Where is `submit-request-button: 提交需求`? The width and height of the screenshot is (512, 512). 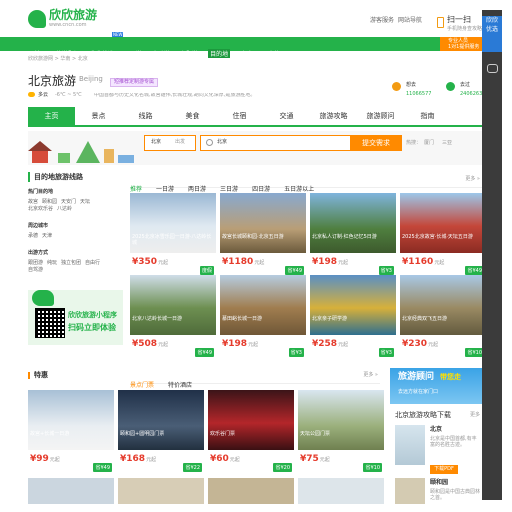 submit-request-button: 提交需求 is located at coordinates (376, 143).